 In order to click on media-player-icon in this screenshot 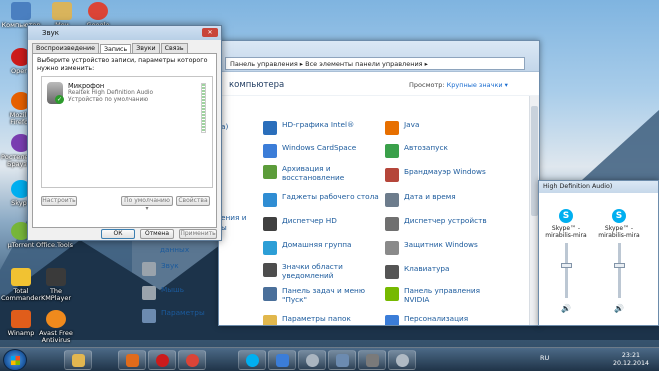, I will do `click(132, 360)`.